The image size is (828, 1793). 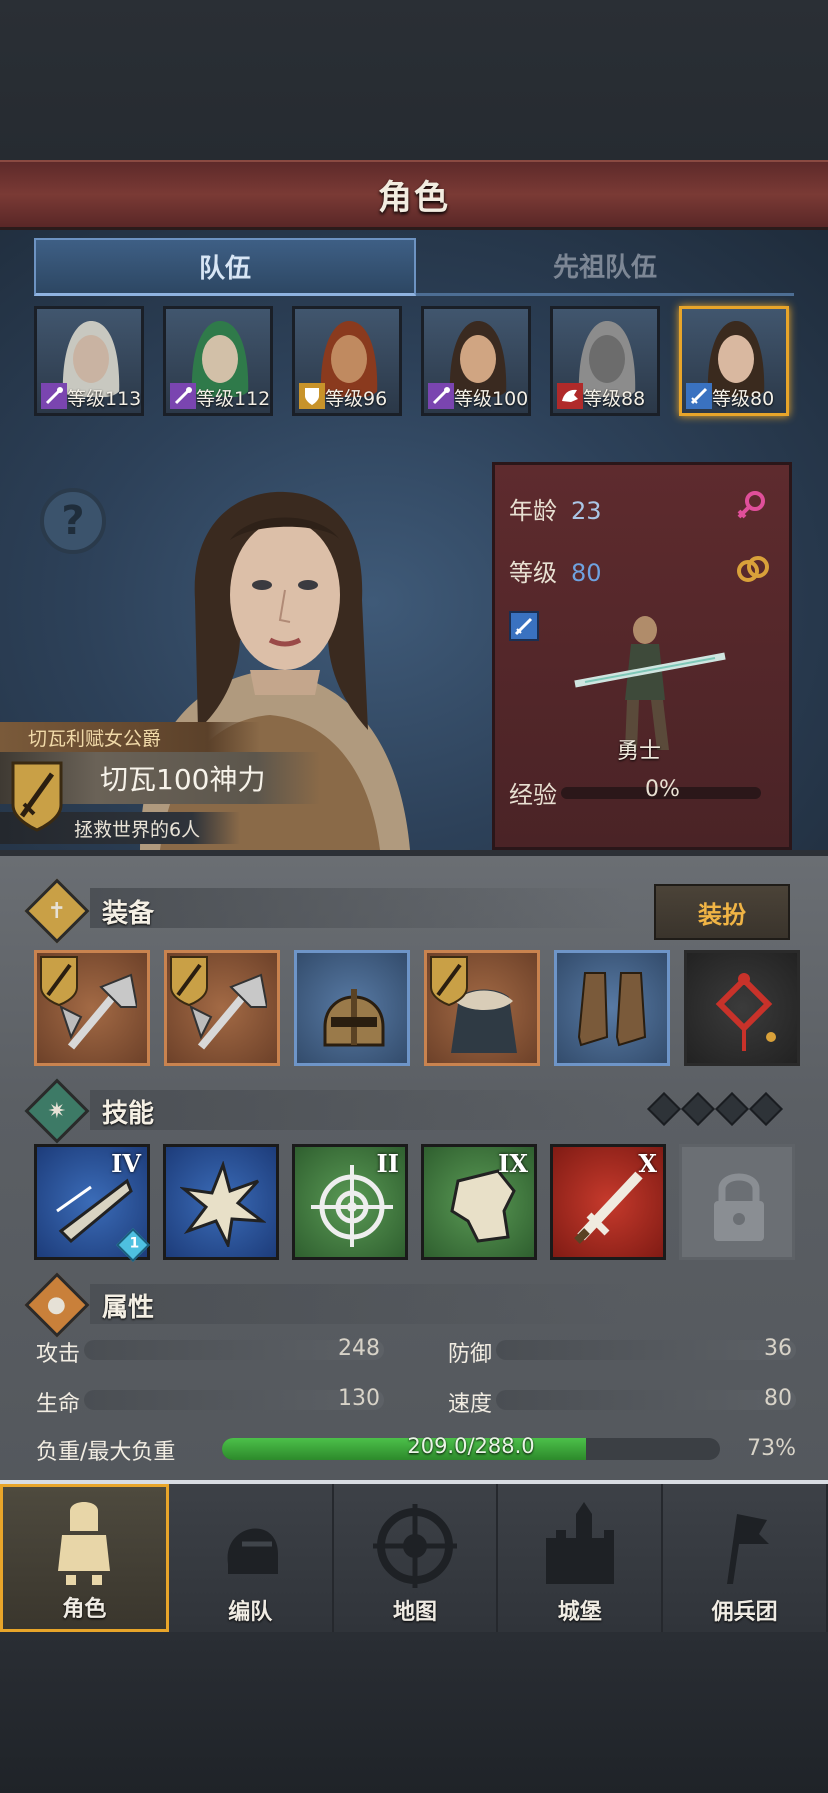 What do you see at coordinates (662, 789) in the screenshot?
I see `exp-percent: 0%` at bounding box center [662, 789].